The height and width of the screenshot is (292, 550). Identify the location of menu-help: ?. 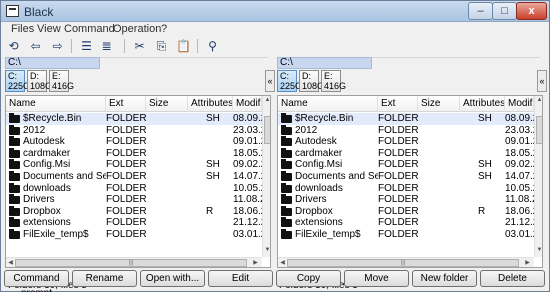
(164, 29).